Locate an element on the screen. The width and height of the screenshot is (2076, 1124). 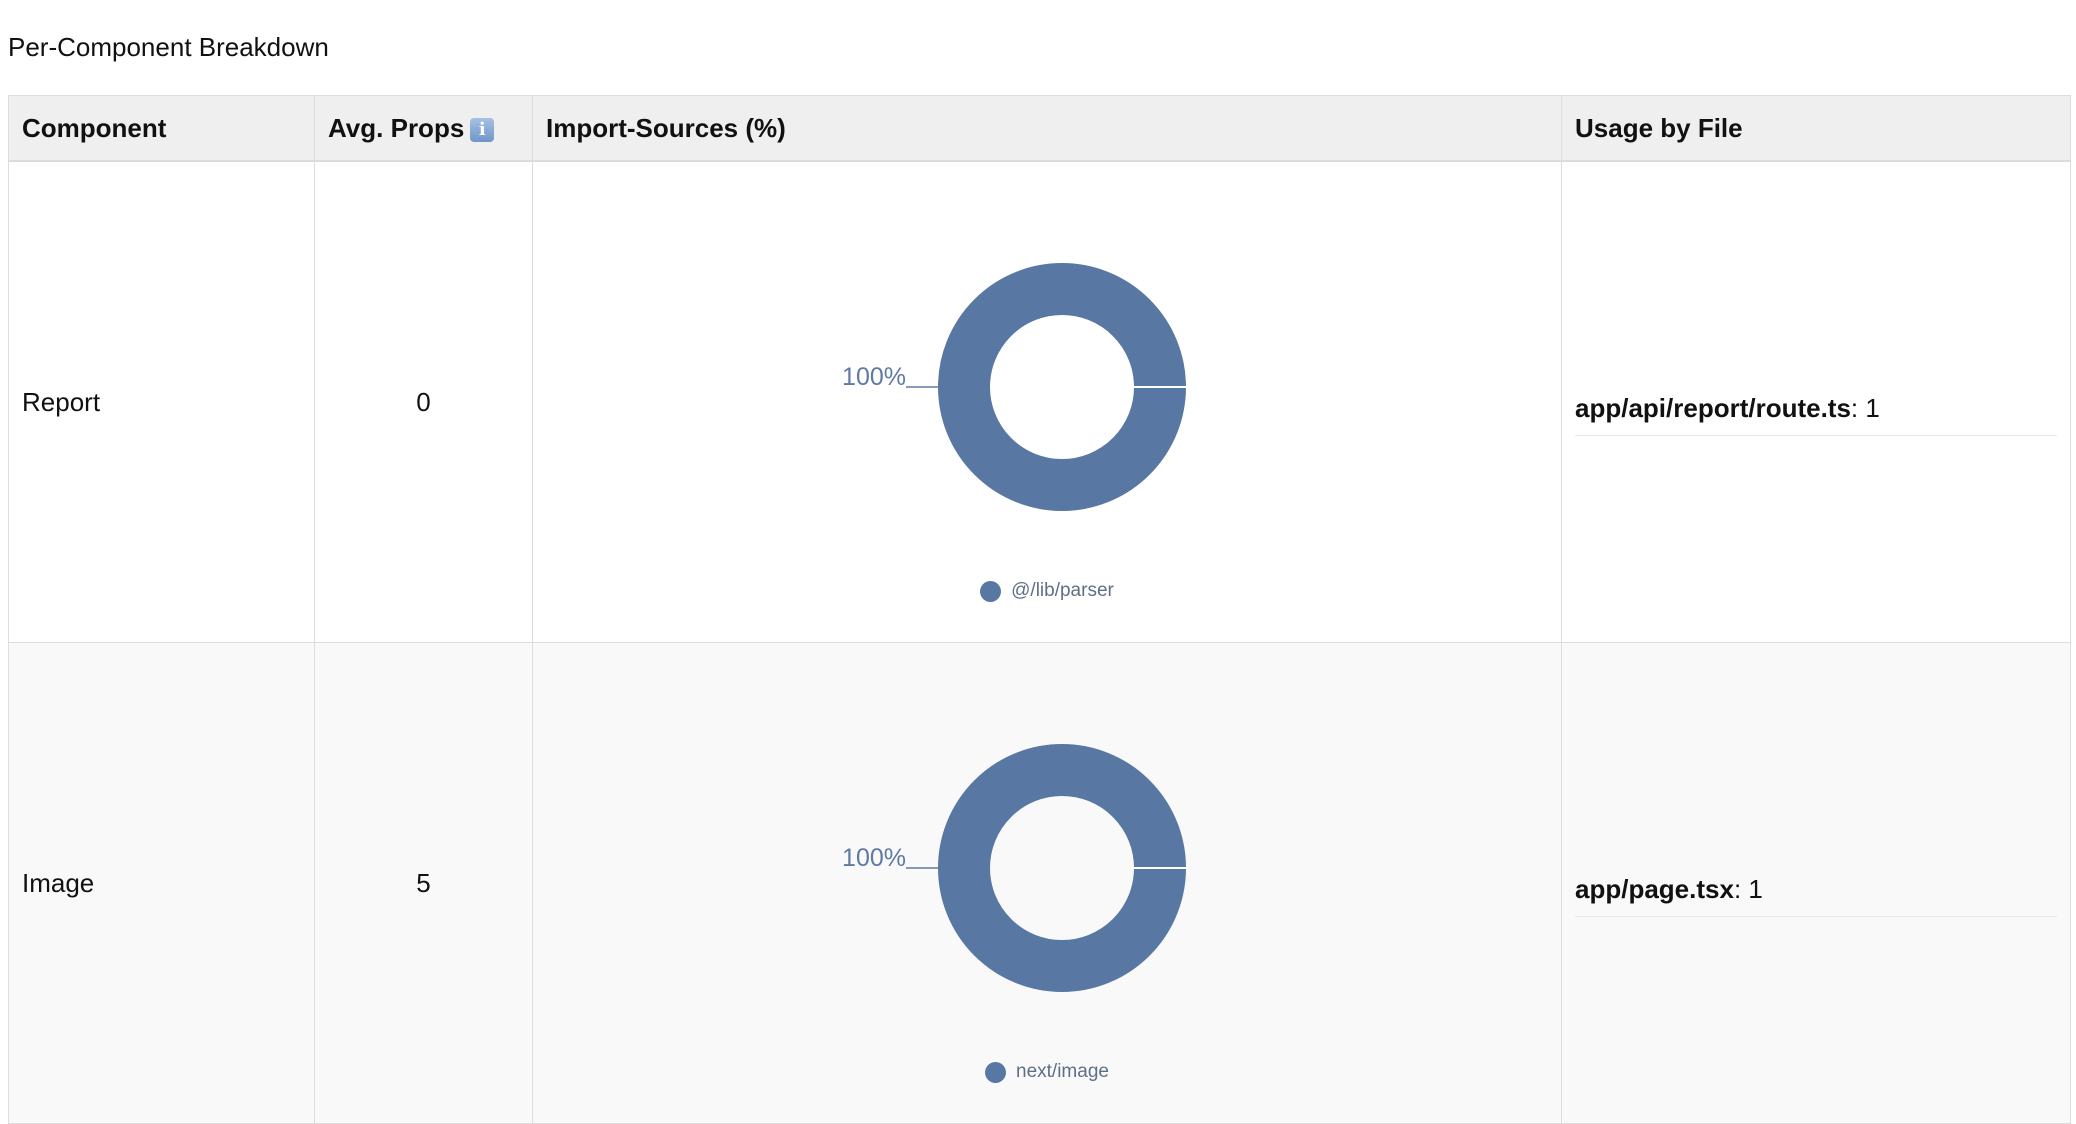
usage-entry: app/page.tsx: 1 is located at coordinates (1816, 895).